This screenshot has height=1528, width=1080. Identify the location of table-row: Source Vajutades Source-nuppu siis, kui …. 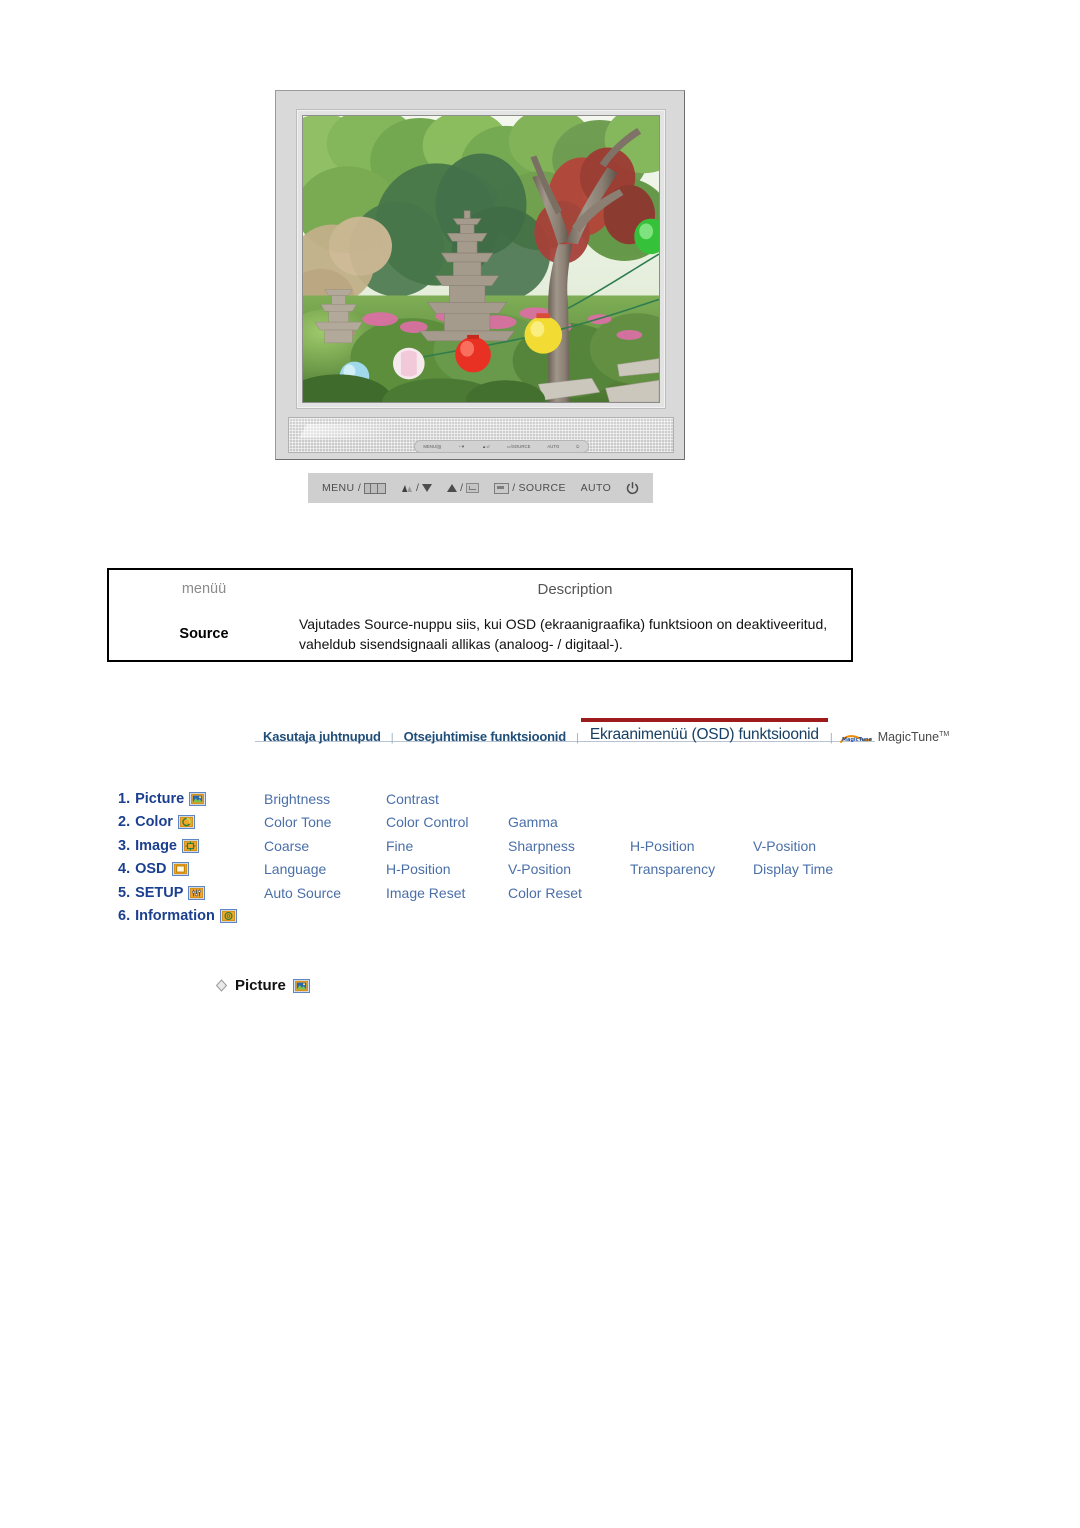
(480, 634).